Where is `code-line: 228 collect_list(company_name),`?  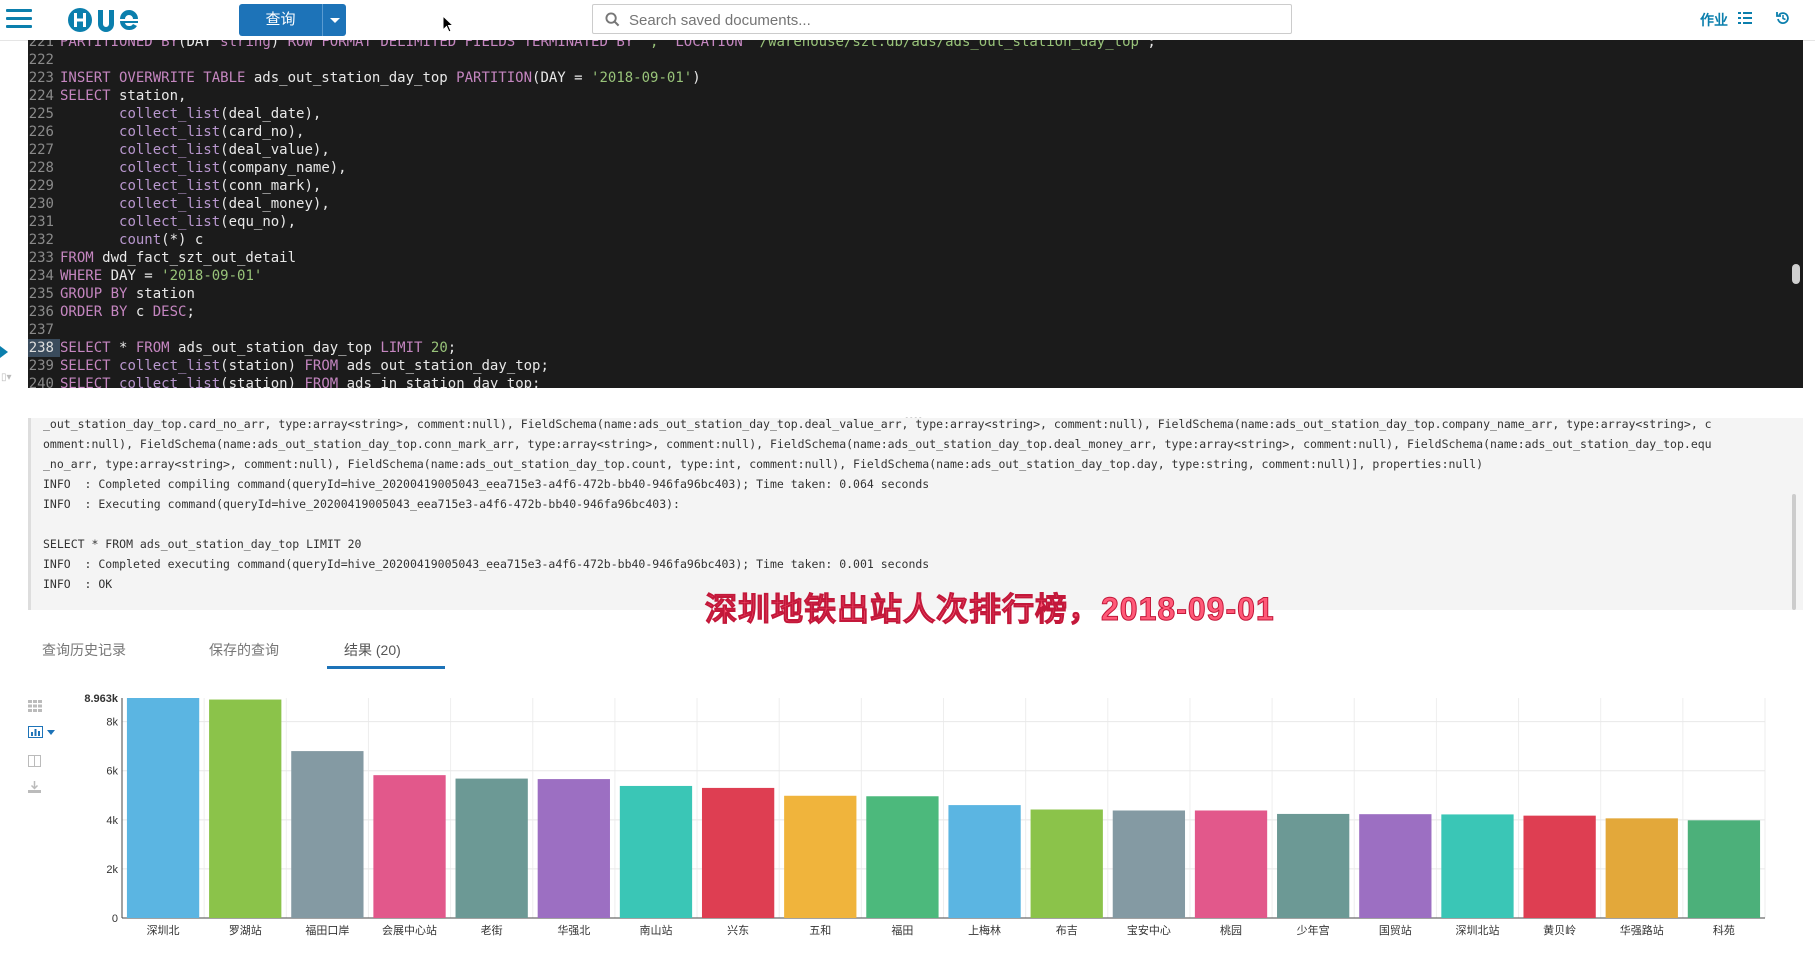 code-line: 228 collect_list(company_name), is located at coordinates (915, 168).